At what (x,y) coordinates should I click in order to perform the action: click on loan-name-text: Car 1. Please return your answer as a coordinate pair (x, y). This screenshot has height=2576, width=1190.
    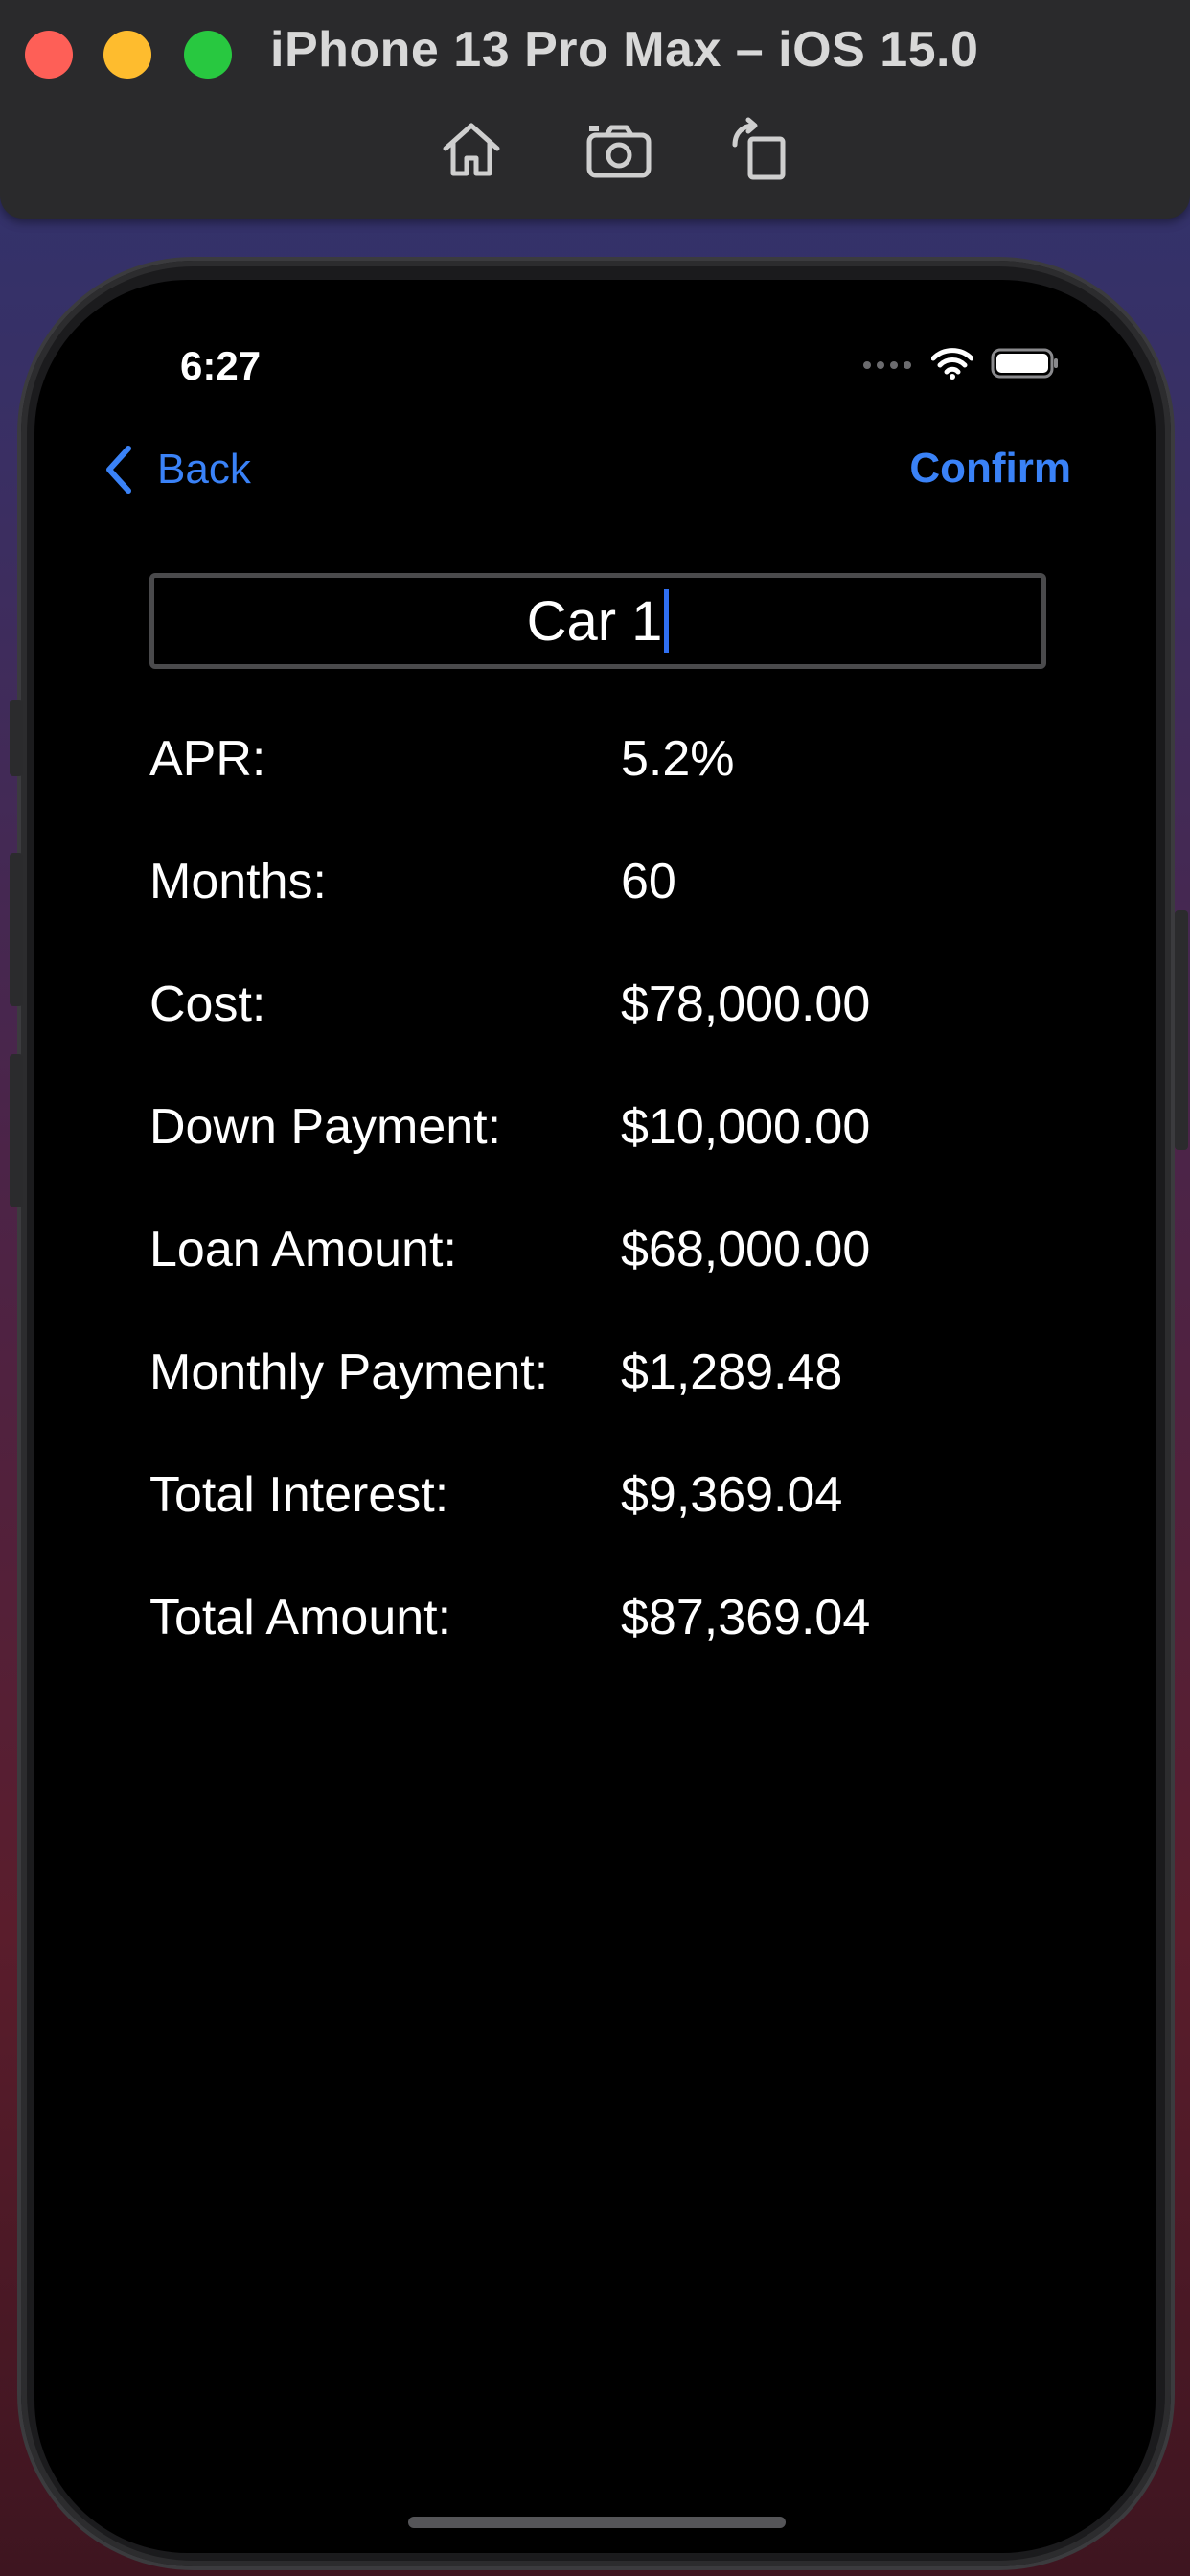
    Looking at the image, I should click on (594, 621).